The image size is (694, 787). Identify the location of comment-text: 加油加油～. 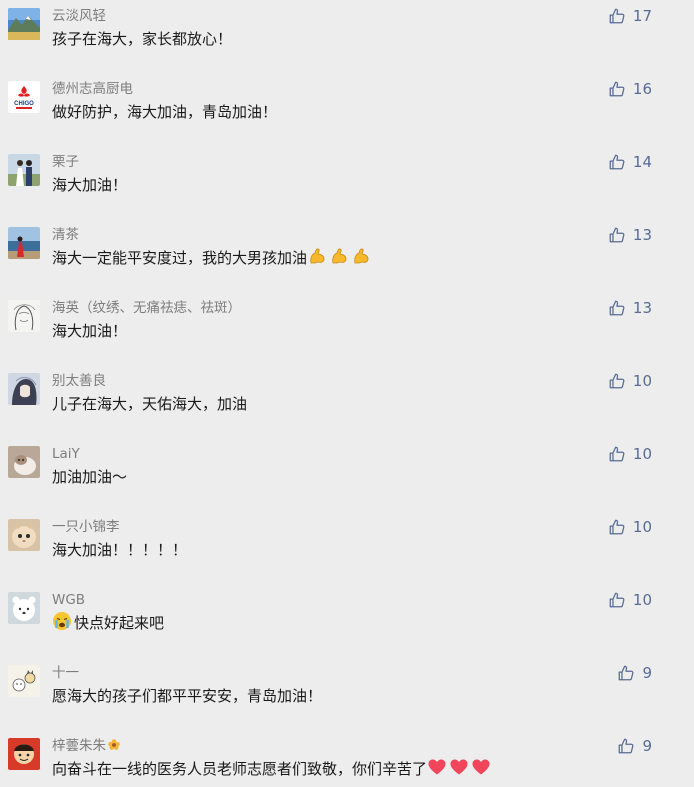
(90, 477).